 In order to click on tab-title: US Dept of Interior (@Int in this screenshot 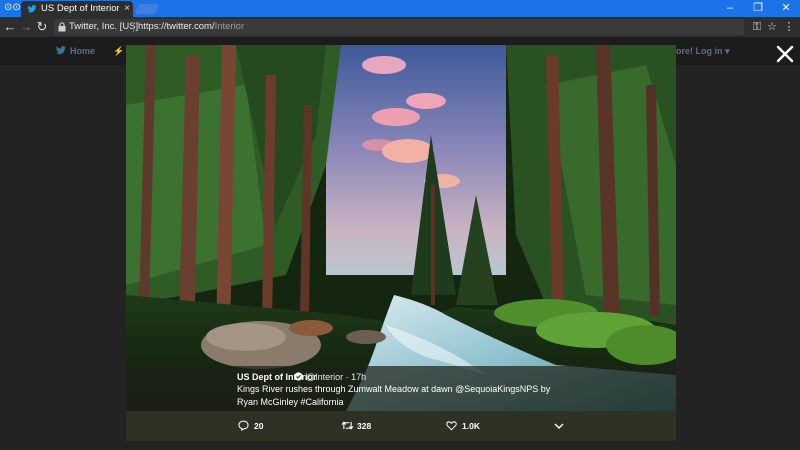, I will do `click(80, 8)`.